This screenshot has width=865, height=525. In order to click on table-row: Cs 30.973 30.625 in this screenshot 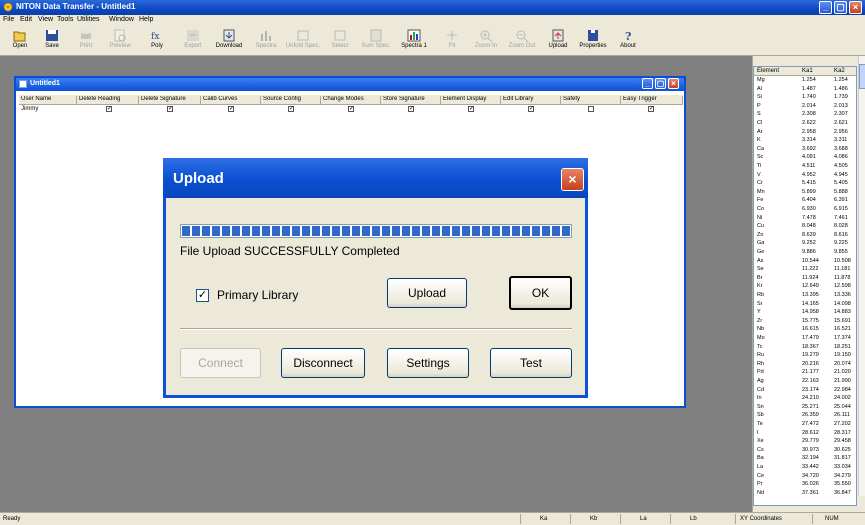, I will do `click(805, 450)`.